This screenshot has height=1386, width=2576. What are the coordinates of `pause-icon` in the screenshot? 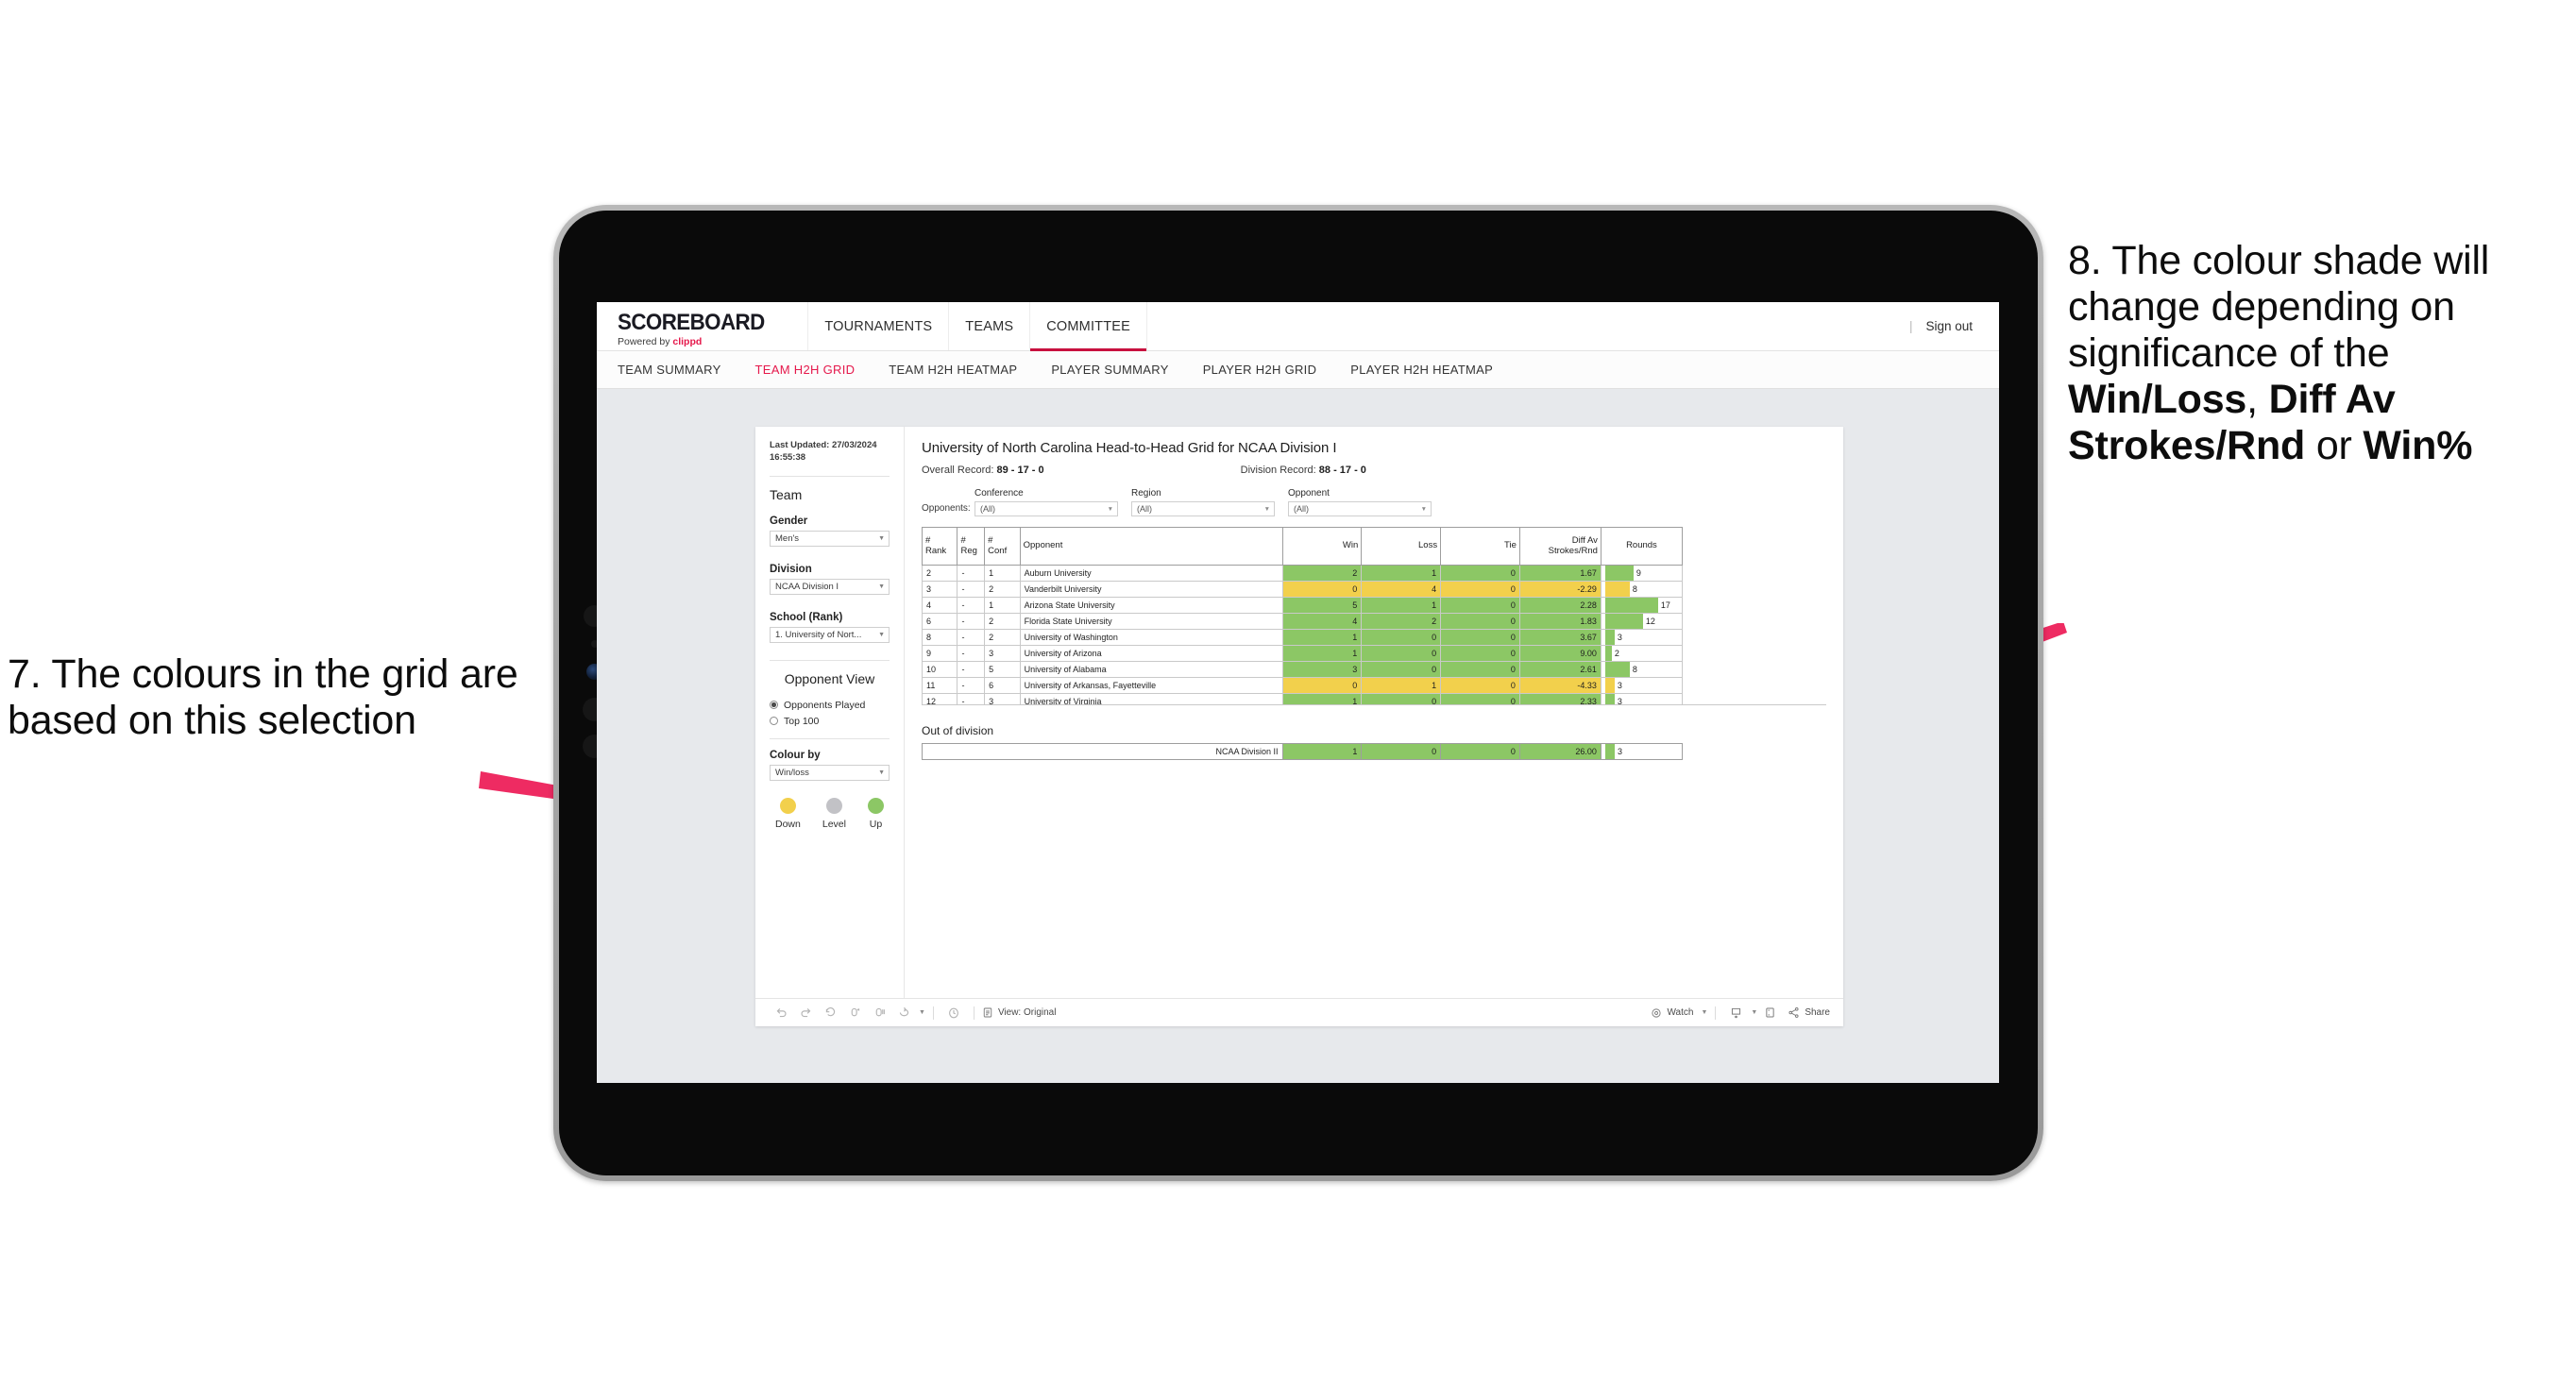 It's located at (879, 1013).